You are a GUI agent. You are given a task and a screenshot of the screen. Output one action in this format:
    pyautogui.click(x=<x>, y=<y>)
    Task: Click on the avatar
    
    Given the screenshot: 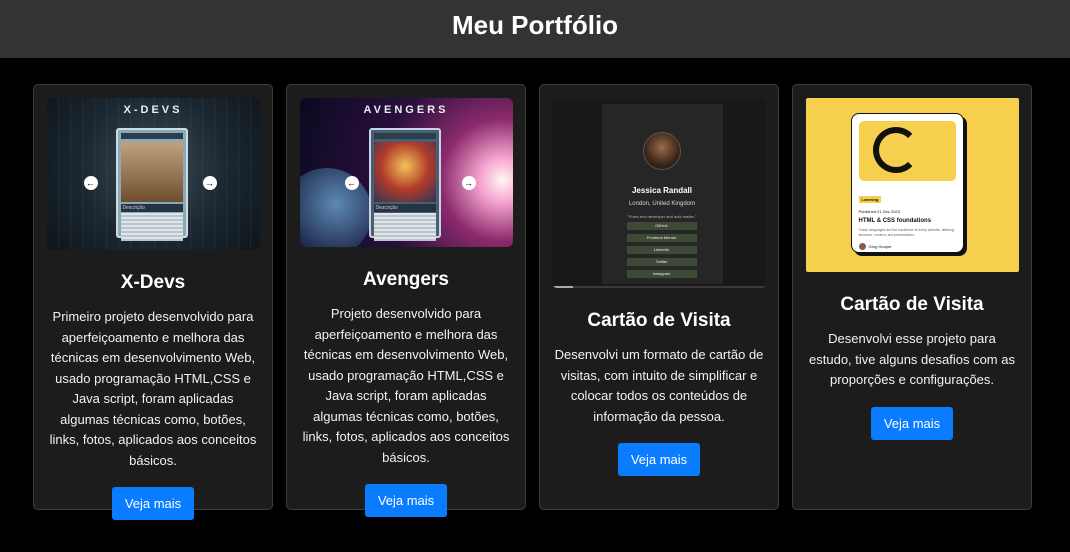 What is the action you would take?
    pyautogui.click(x=661, y=151)
    